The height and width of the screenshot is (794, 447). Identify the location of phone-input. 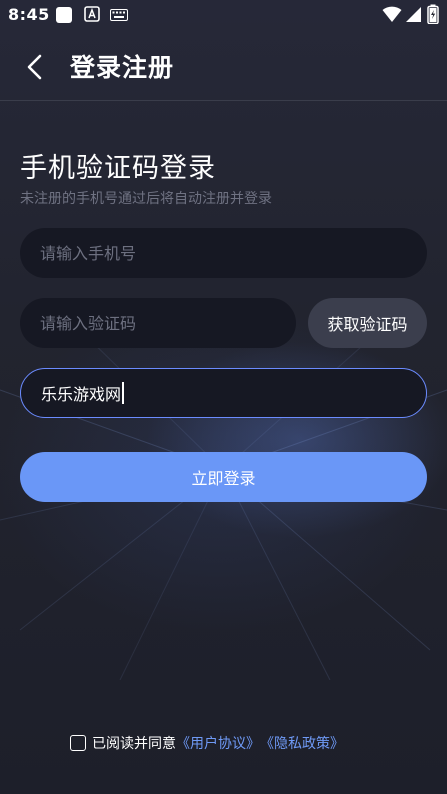
(223, 253).